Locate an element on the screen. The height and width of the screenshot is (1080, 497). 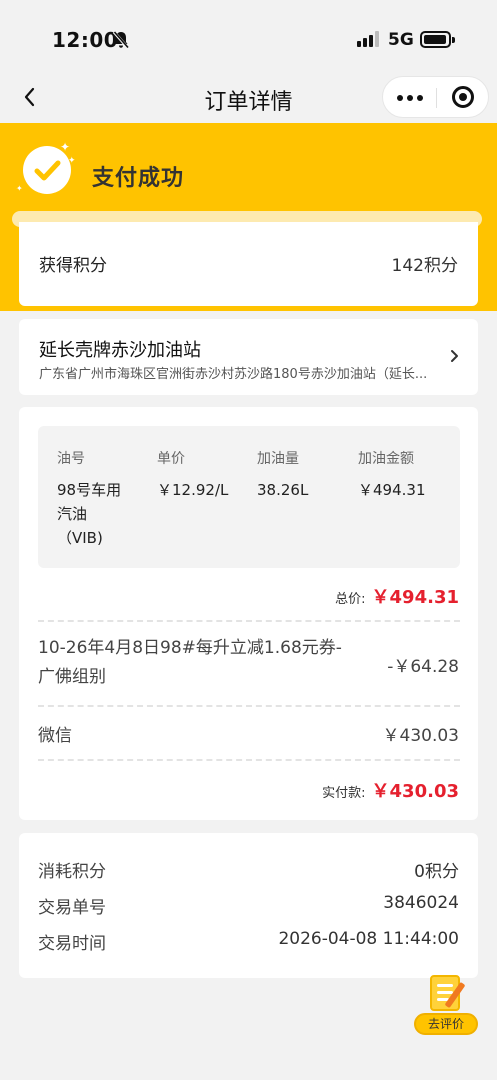
transaction-time-label: 交易时间 is located at coordinates (72, 944).